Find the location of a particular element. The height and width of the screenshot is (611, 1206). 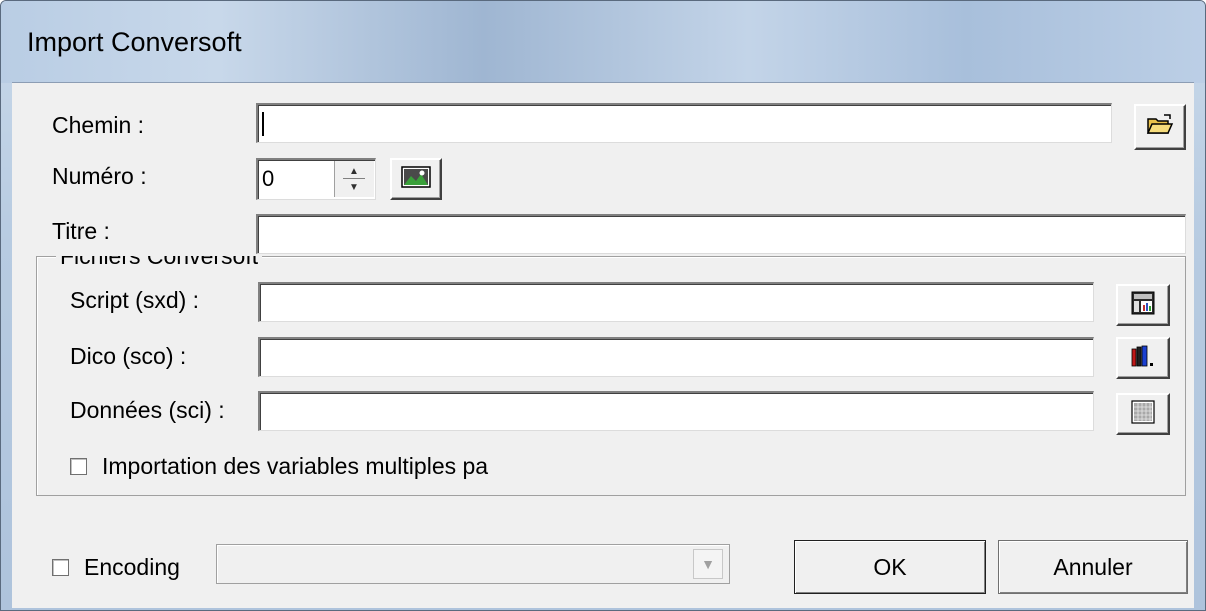

image-preview-icon is located at coordinates (416, 179).